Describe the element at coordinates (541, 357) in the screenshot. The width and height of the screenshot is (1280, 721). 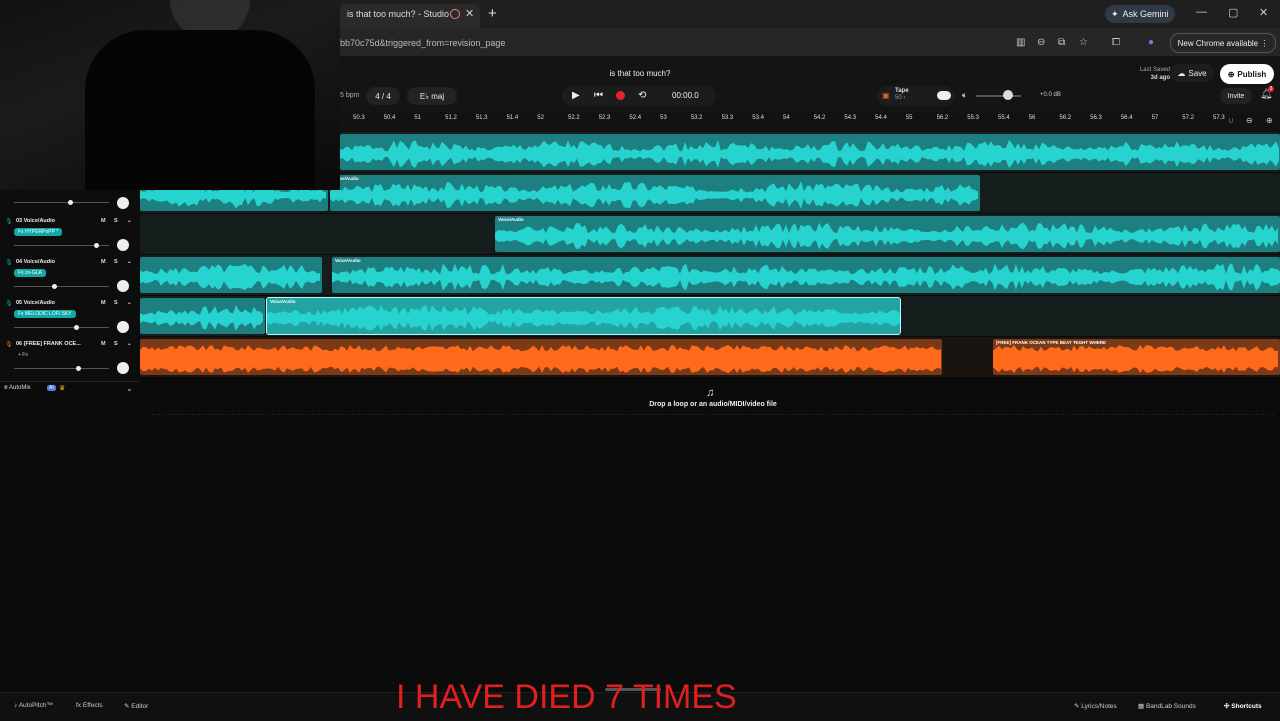
I see `audio-clip-beat` at that location.